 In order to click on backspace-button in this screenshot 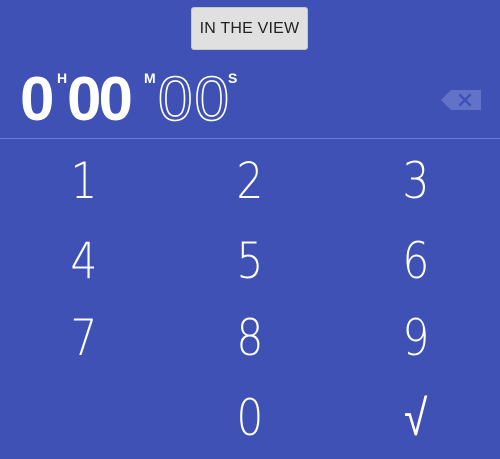, I will do `click(461, 100)`.